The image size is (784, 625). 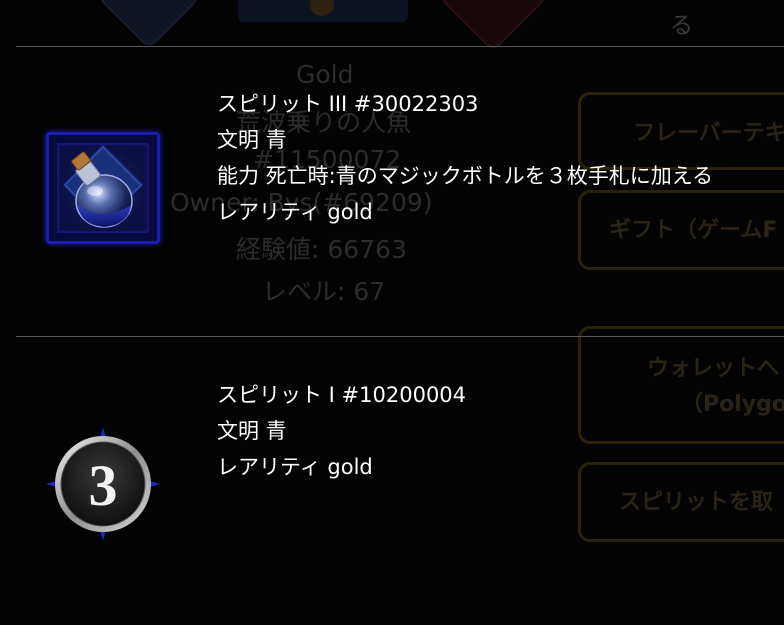 What do you see at coordinates (465, 176) in the screenshot?
I see `spirit-ability: 能力 死亡時:青のマジックボトルを３枚手札に加える` at bounding box center [465, 176].